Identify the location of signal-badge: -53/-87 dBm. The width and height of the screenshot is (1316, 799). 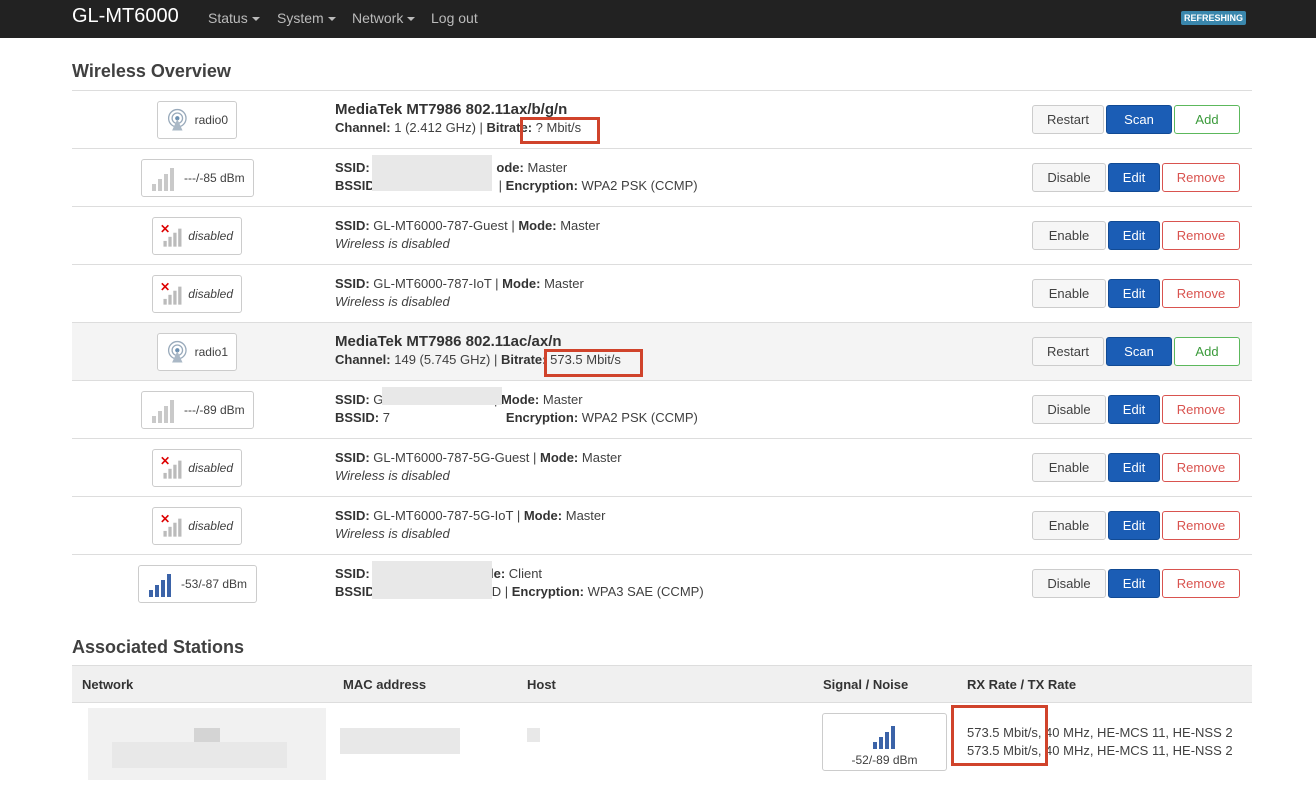
(197, 584).